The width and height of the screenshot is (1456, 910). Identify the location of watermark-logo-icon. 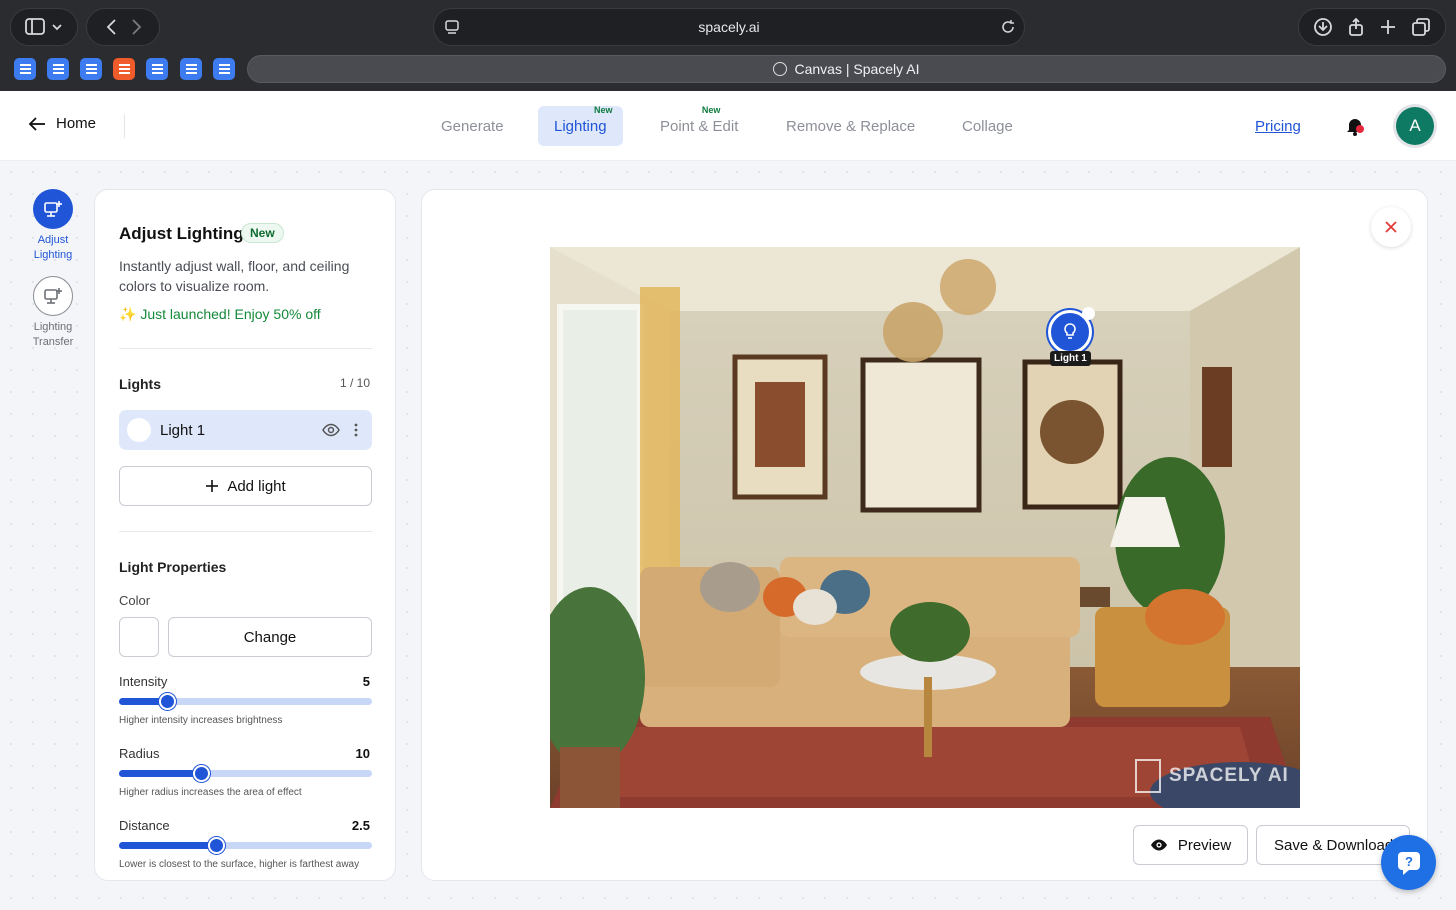
(1148, 776).